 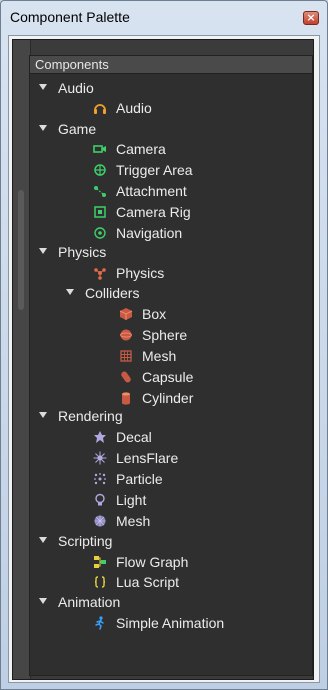 What do you see at coordinates (77, 129) in the screenshot?
I see `group-label: Game` at bounding box center [77, 129].